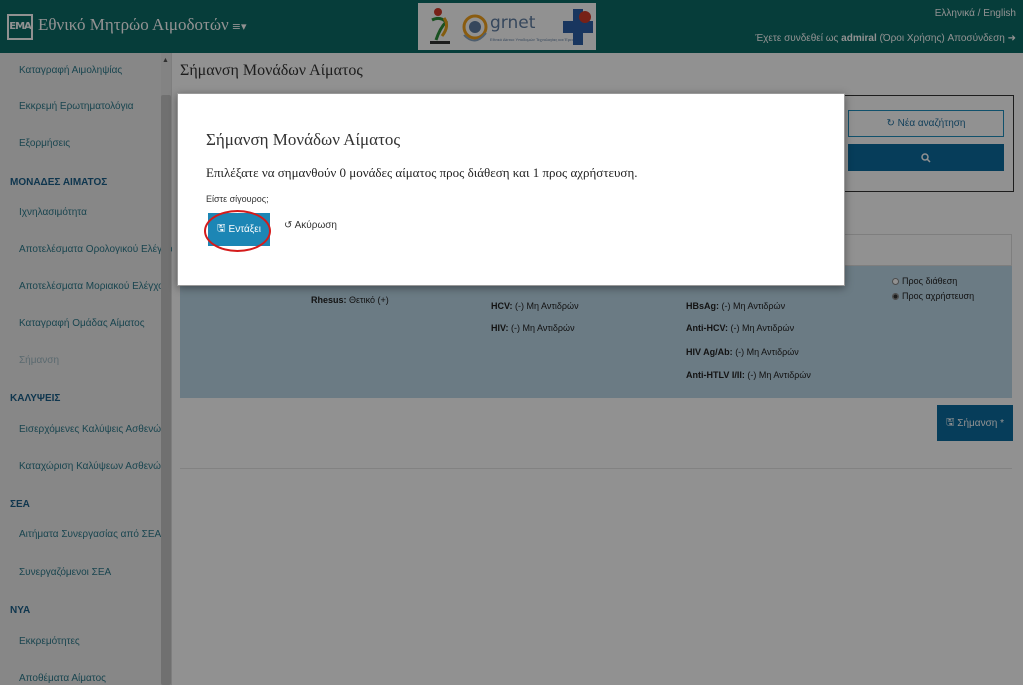 The height and width of the screenshot is (685, 1023). Describe the element at coordinates (244, 229) in the screenshot. I see `ok-button-label: Εντάξει` at that location.